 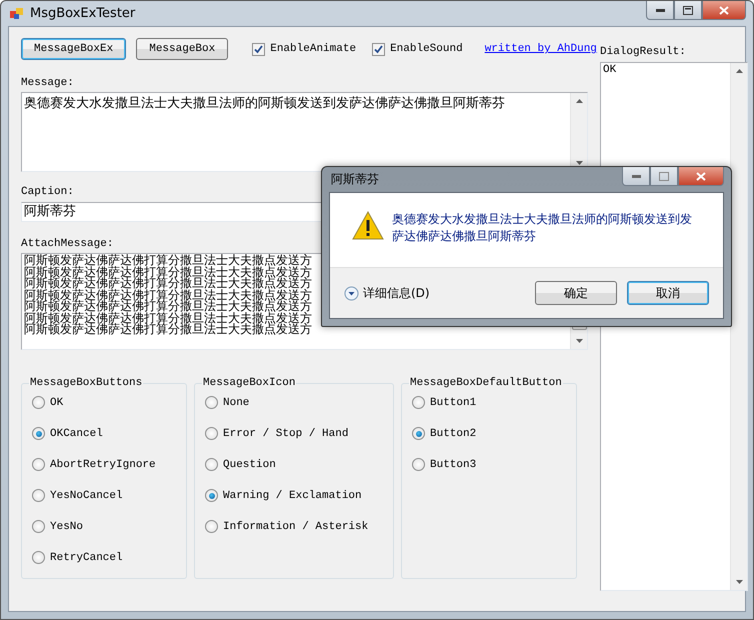 What do you see at coordinates (86, 383) in the screenshot?
I see `group-title: MessageBoxButtons` at bounding box center [86, 383].